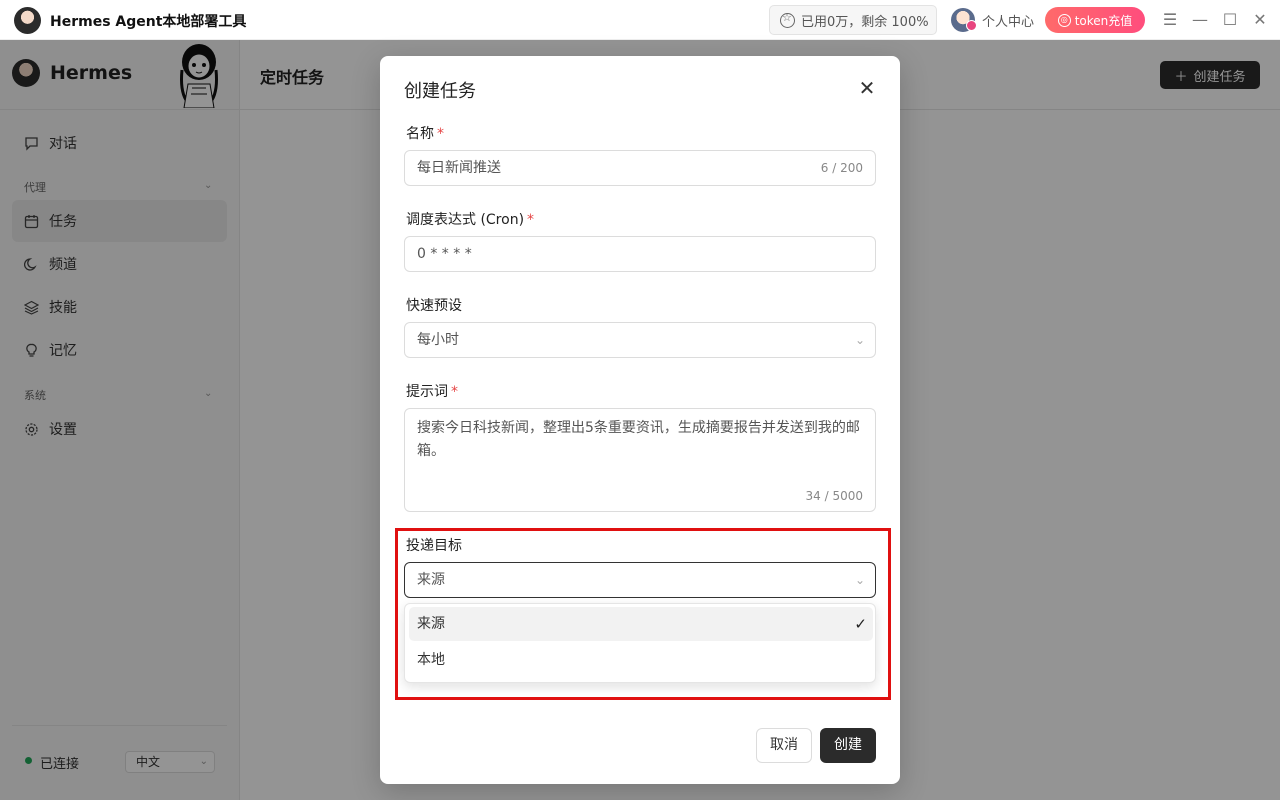  Describe the element at coordinates (841, 168) in the screenshot. I see `name-char-counter: 6 / 200` at that location.